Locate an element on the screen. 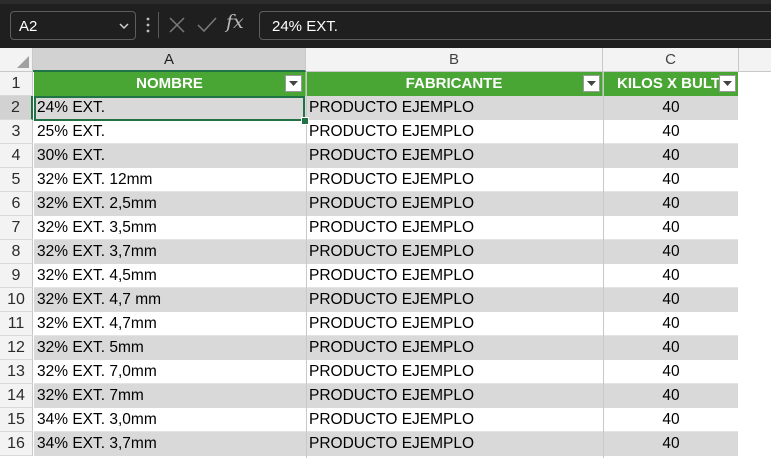  column-header-c: C is located at coordinates (671, 60).